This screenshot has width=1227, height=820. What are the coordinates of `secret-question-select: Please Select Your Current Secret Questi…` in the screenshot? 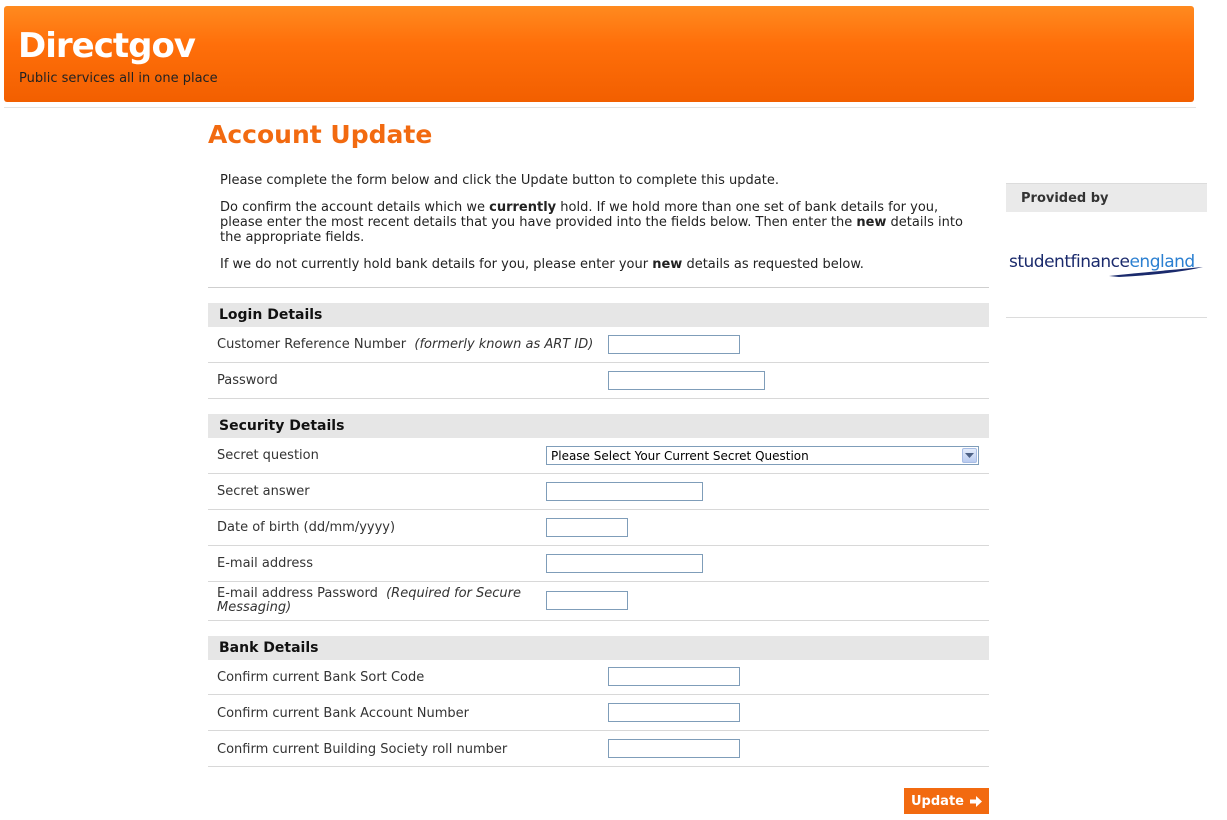 It's located at (762, 455).